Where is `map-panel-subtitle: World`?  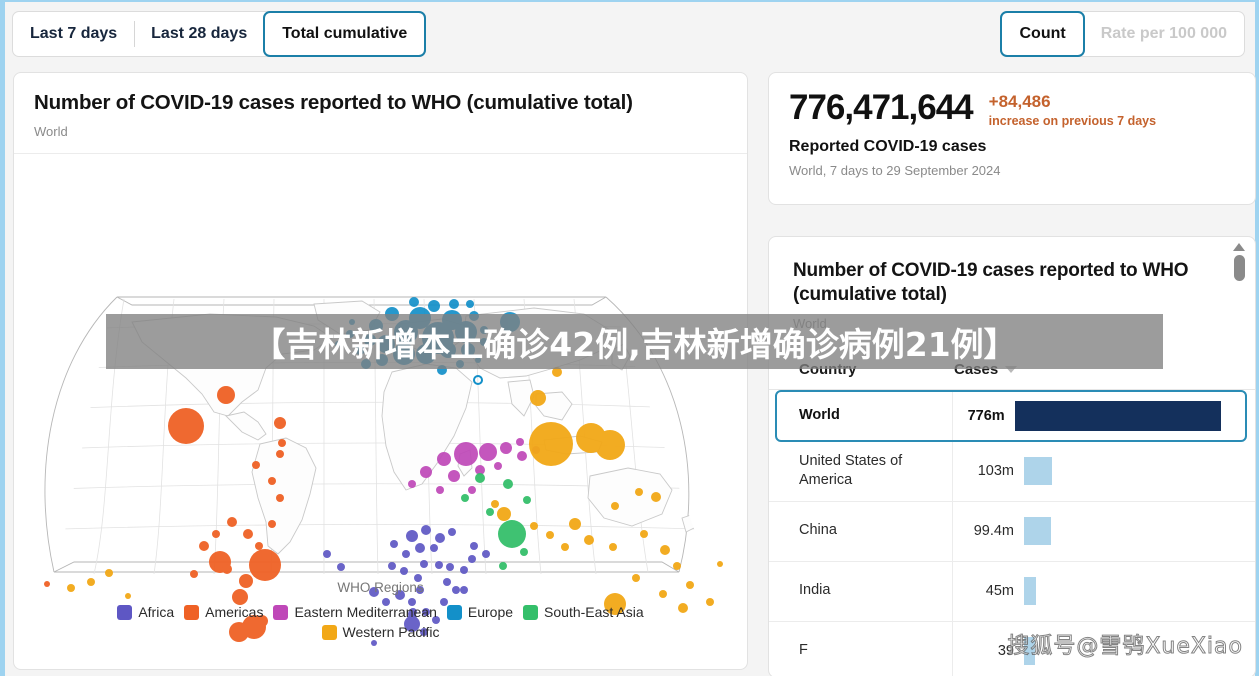 map-panel-subtitle: World is located at coordinates (51, 131).